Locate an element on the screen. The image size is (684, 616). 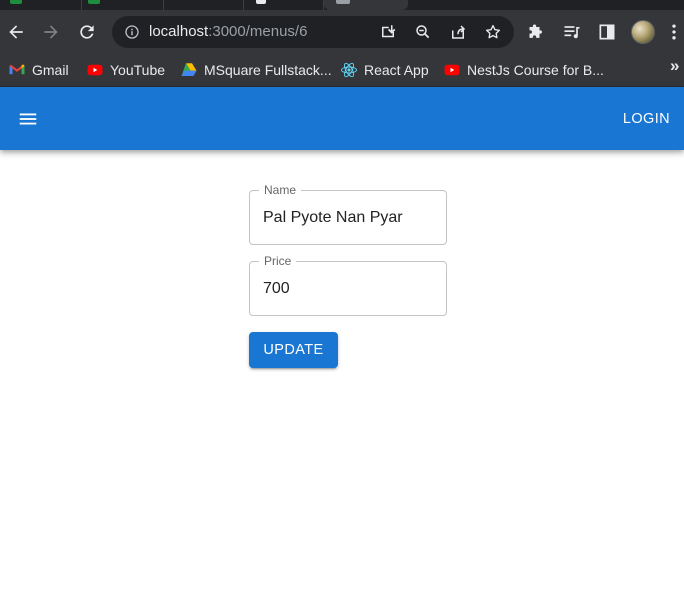
bookmark-gmail: Gmail is located at coordinates (38, 70).